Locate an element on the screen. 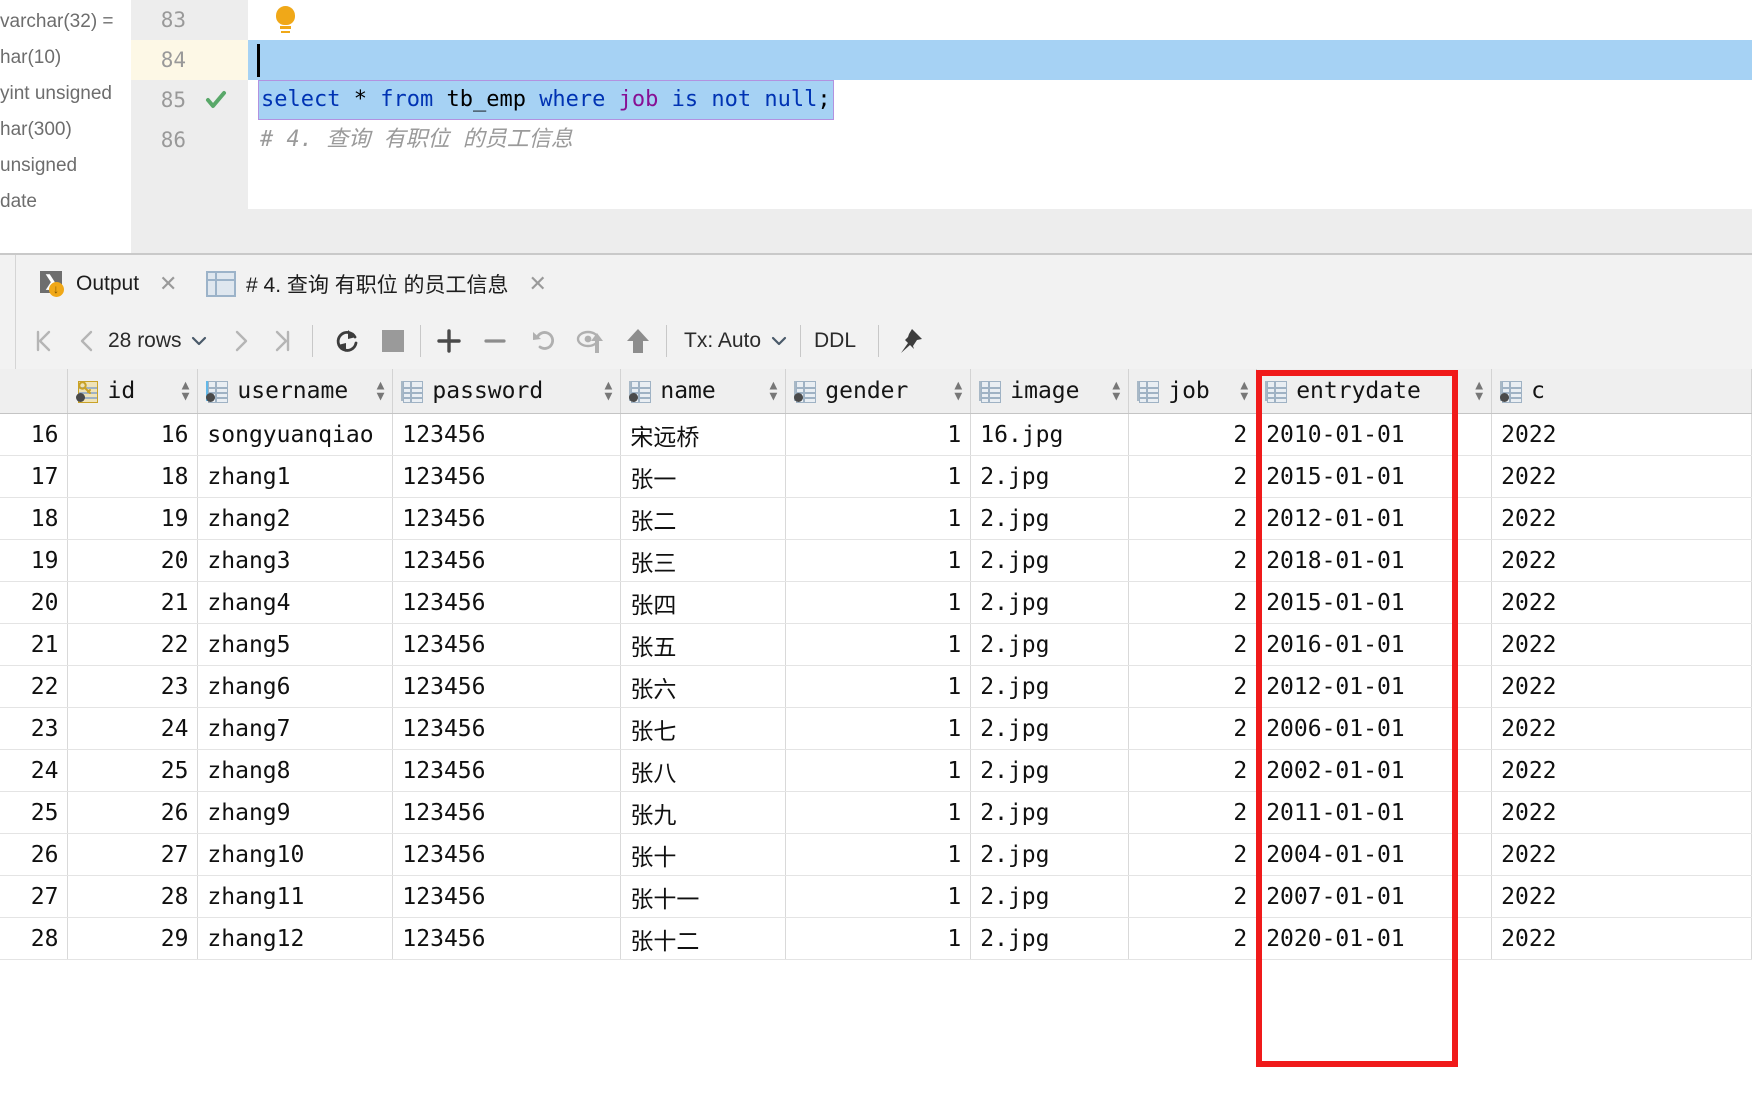 The height and width of the screenshot is (1093, 1752). completion-hint-0: varchar(32) = is located at coordinates (65, 22).